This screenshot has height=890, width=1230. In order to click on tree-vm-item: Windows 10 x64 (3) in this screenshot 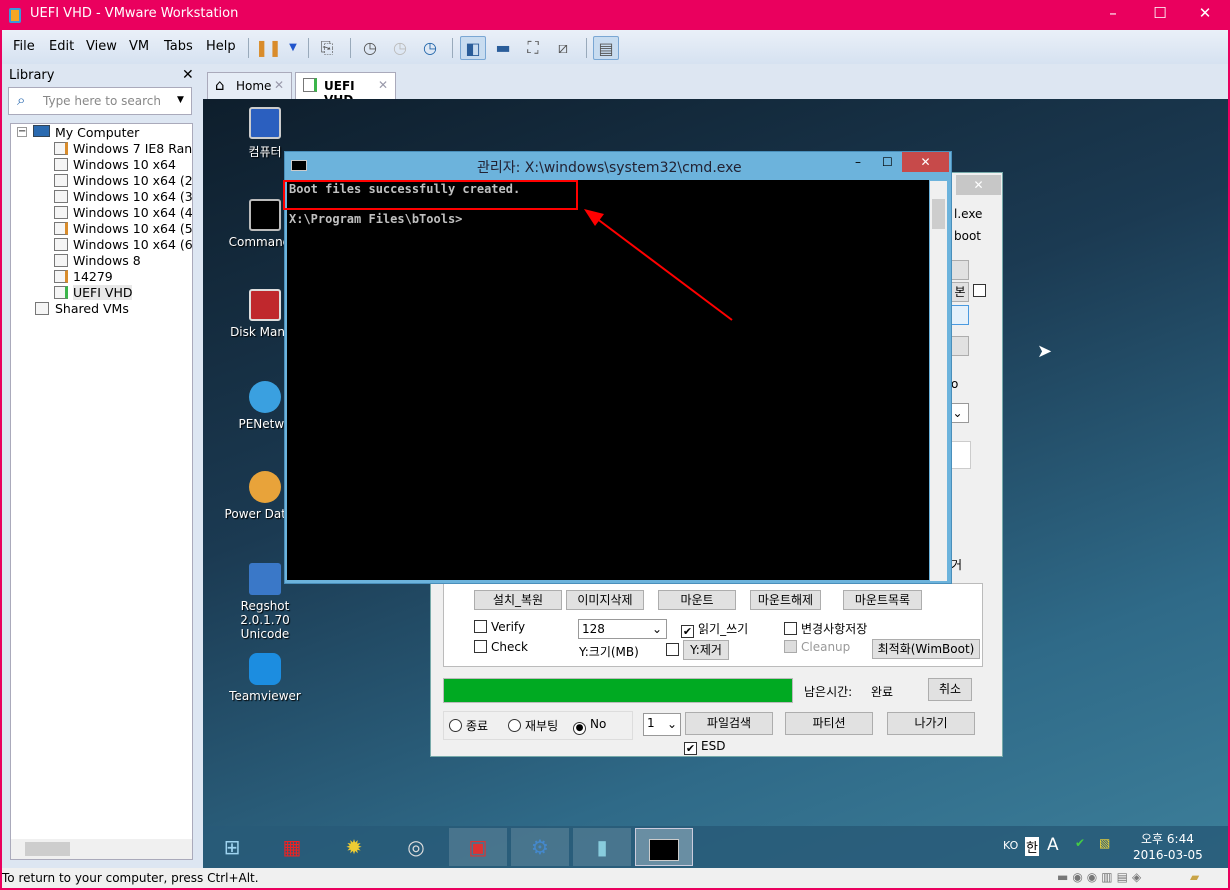, I will do `click(132, 196)`.